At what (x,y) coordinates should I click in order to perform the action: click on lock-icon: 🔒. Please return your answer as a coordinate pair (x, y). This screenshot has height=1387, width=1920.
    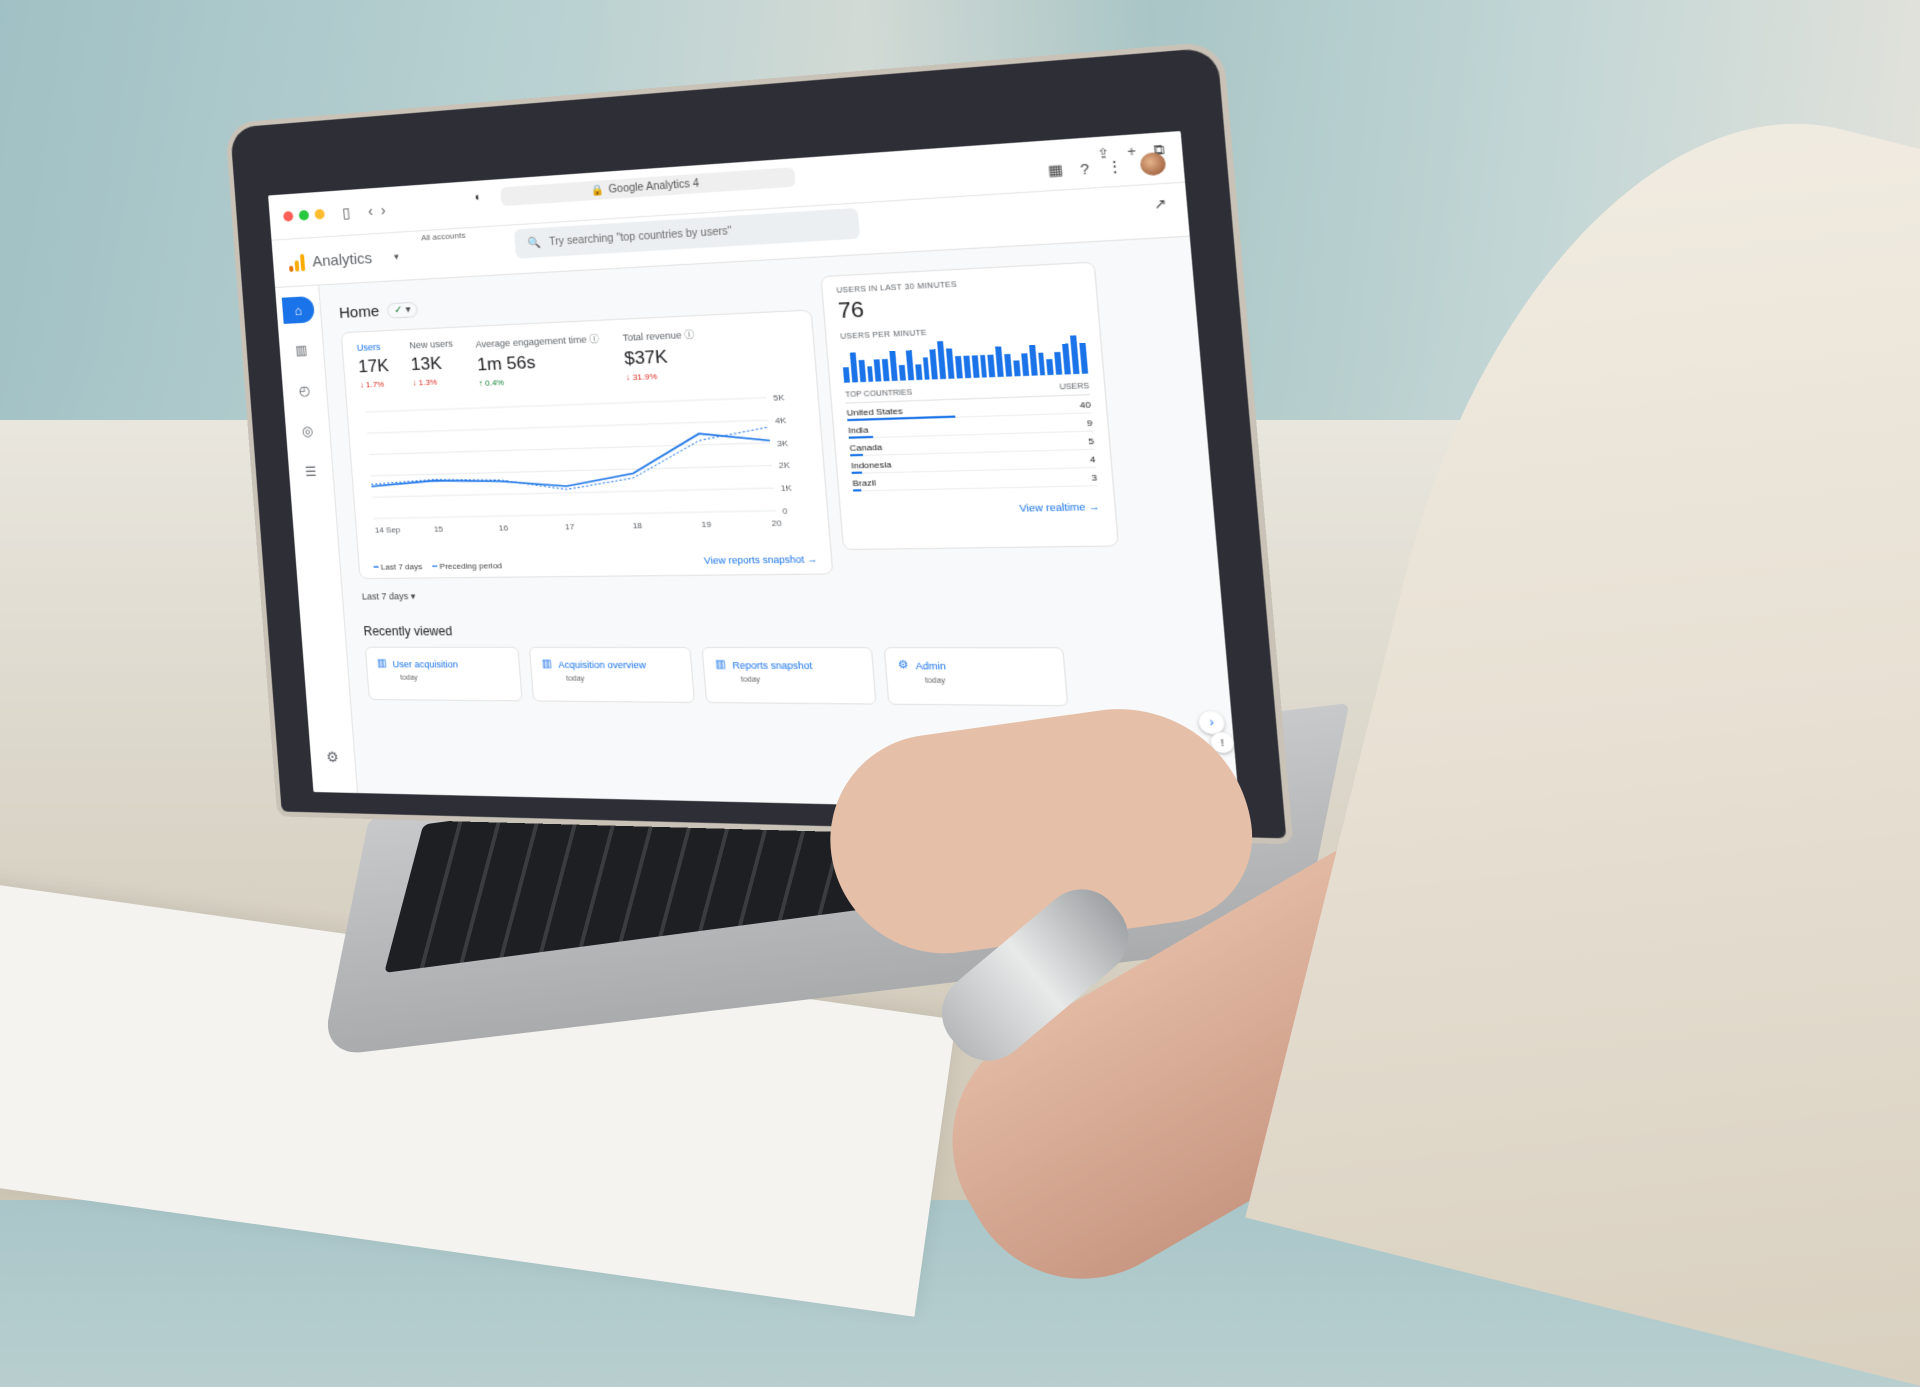
    Looking at the image, I should click on (597, 190).